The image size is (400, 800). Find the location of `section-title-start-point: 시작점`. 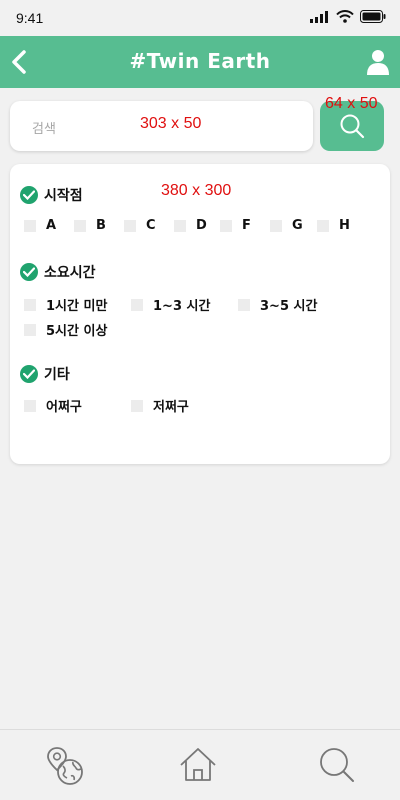

section-title-start-point: 시작점 is located at coordinates (51, 195).